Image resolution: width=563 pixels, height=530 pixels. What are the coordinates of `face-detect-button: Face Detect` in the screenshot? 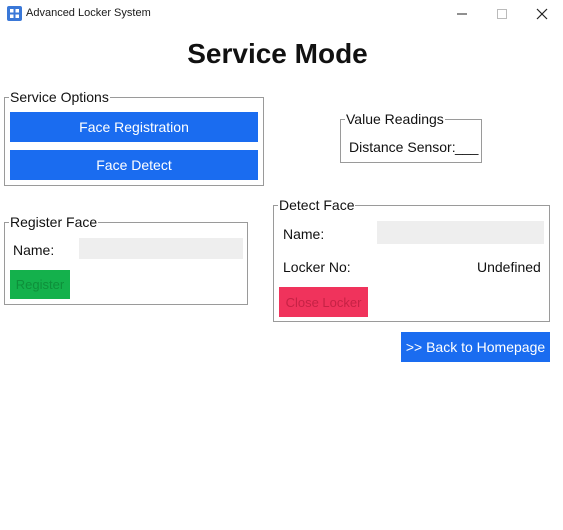 It's located at (134, 165).